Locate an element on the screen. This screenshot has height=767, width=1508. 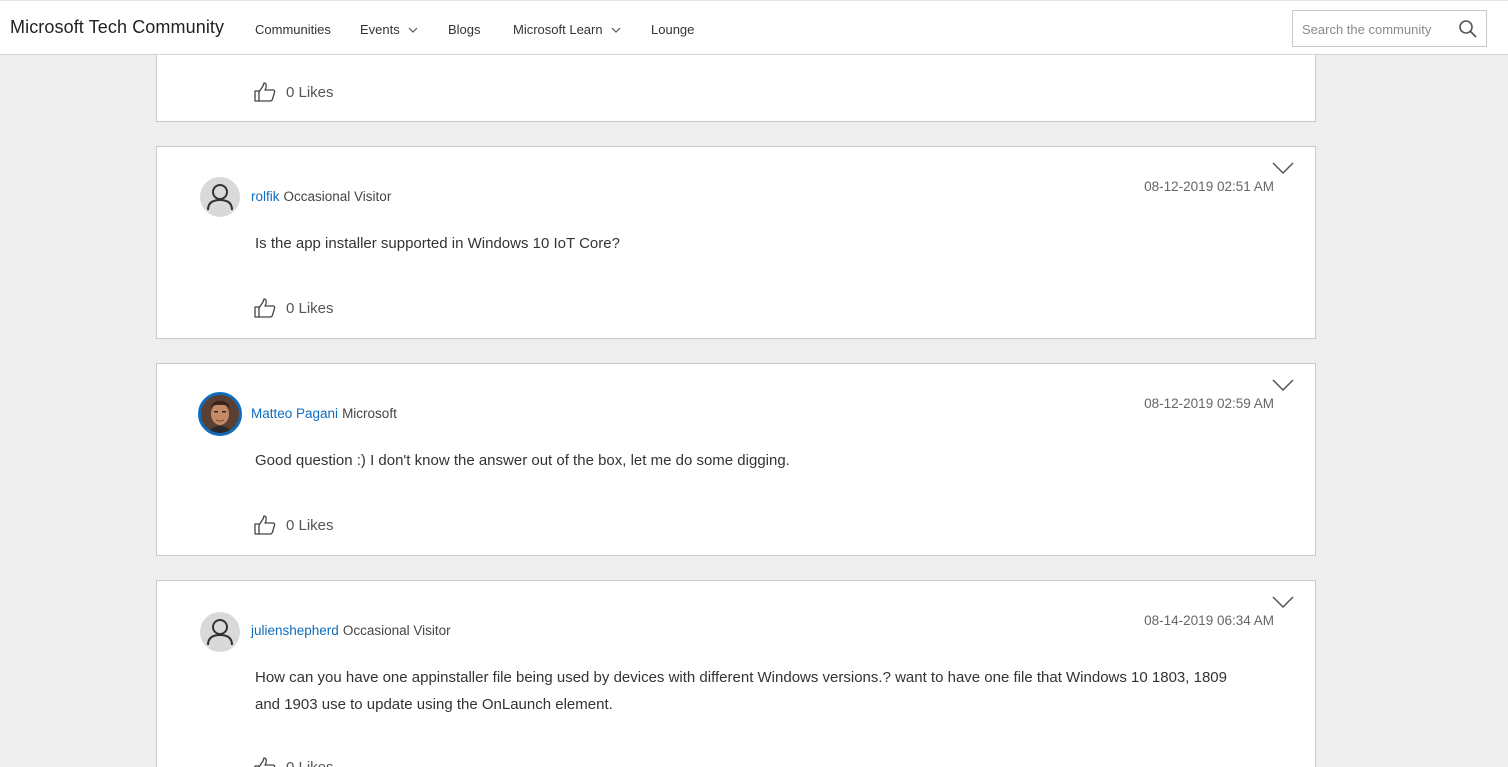
nav-microsoft-learn: Microsoft Learn is located at coordinates (567, 29).